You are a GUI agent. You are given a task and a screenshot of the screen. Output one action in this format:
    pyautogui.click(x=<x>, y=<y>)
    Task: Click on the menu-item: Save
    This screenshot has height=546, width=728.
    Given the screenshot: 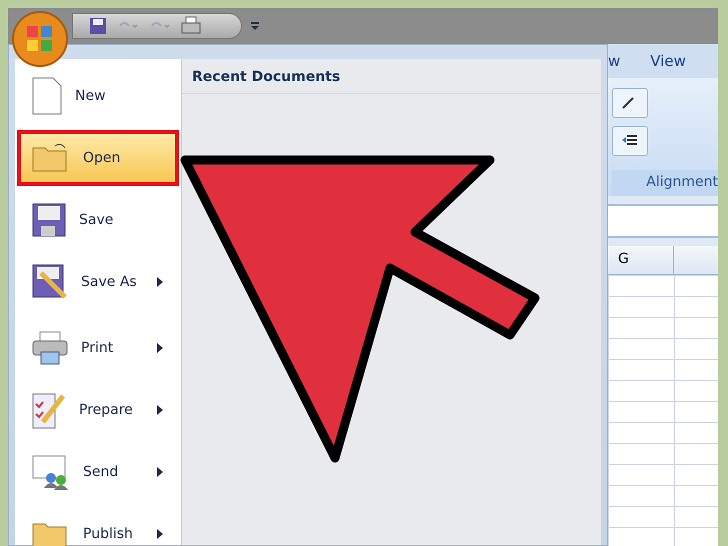 What is the action you would take?
    pyautogui.click(x=98, y=220)
    